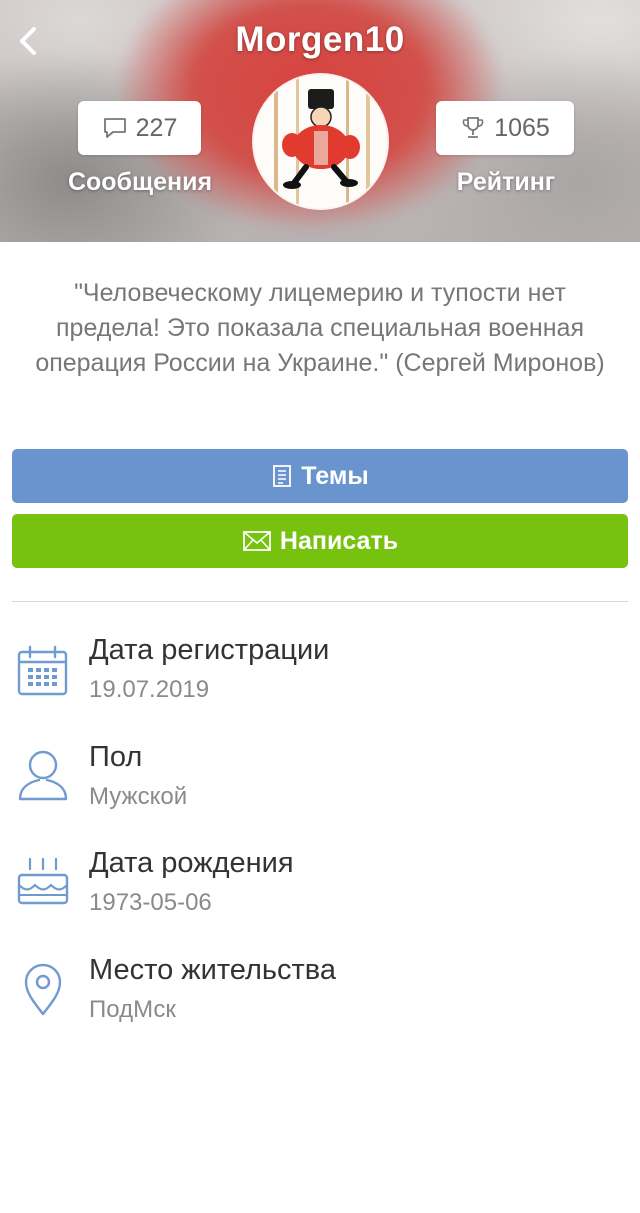 This screenshot has height=1213, width=640. I want to click on posts-count: 227, so click(156, 127).